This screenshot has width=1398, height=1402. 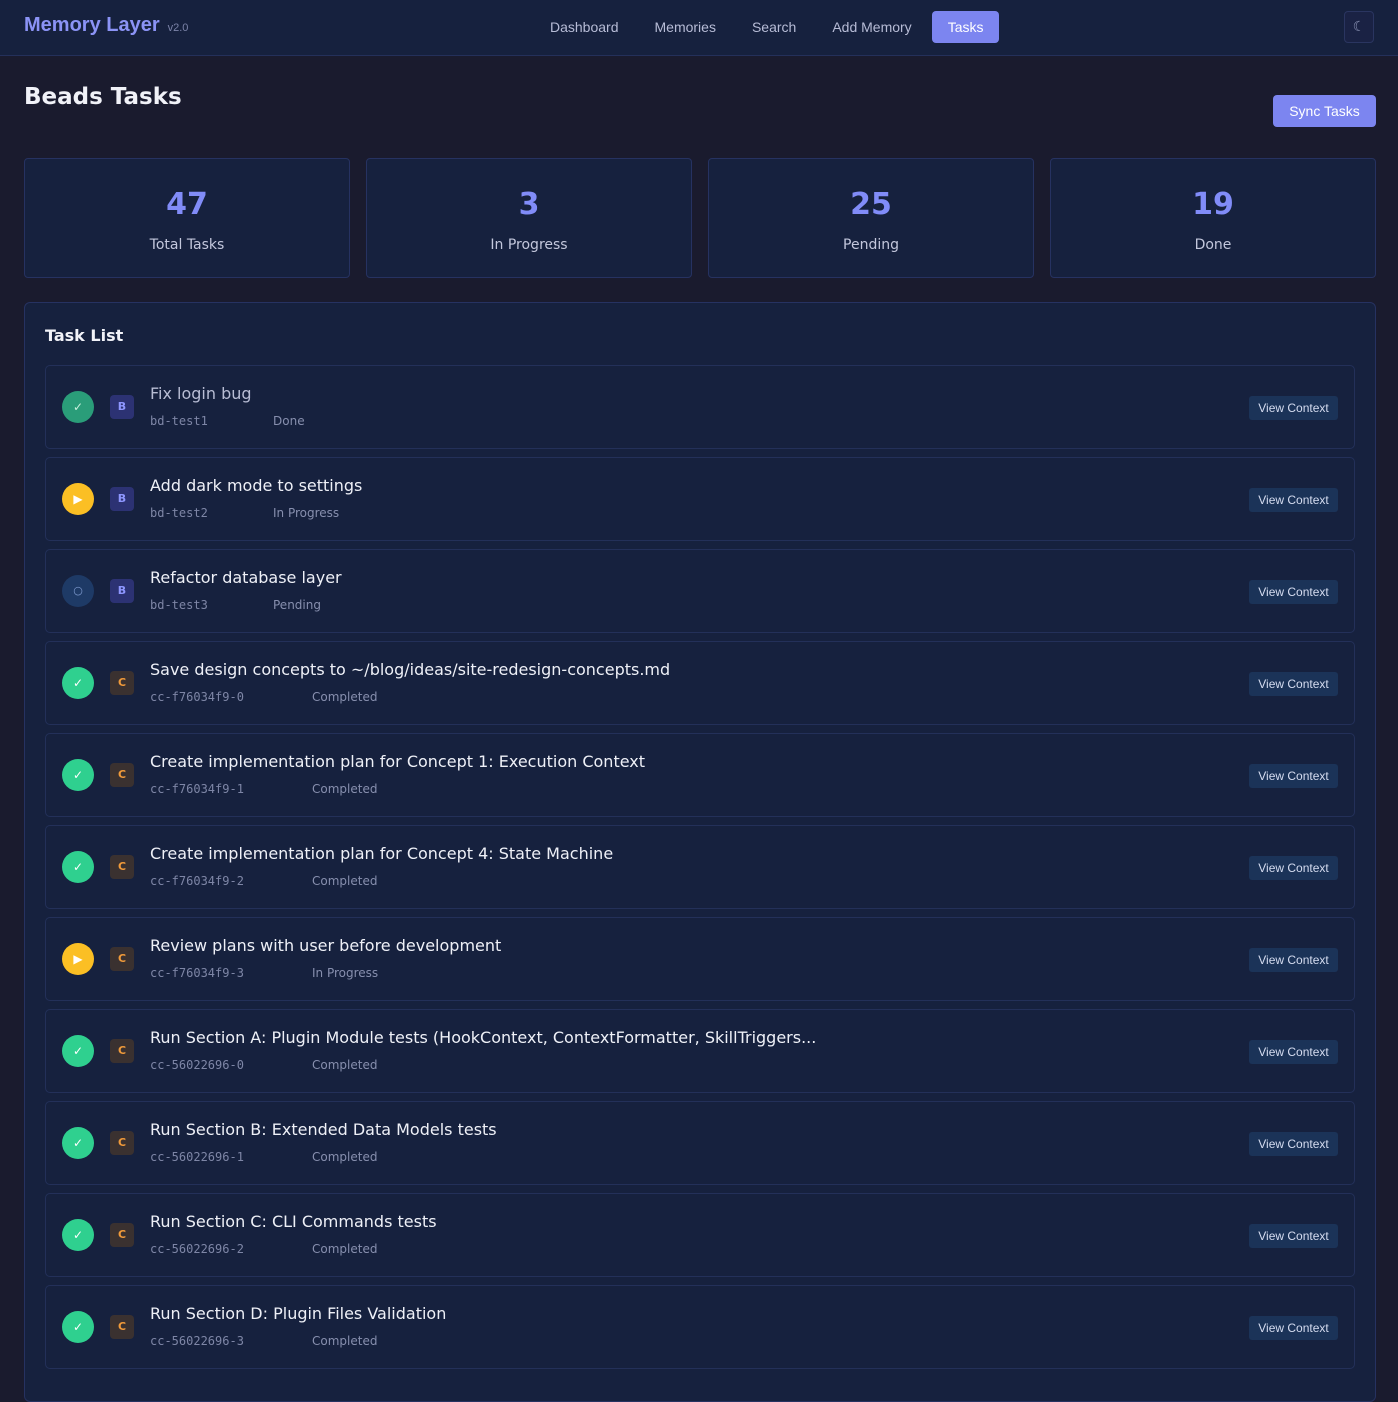 What do you see at coordinates (1213, 245) in the screenshot?
I see `stat-label: Done` at bounding box center [1213, 245].